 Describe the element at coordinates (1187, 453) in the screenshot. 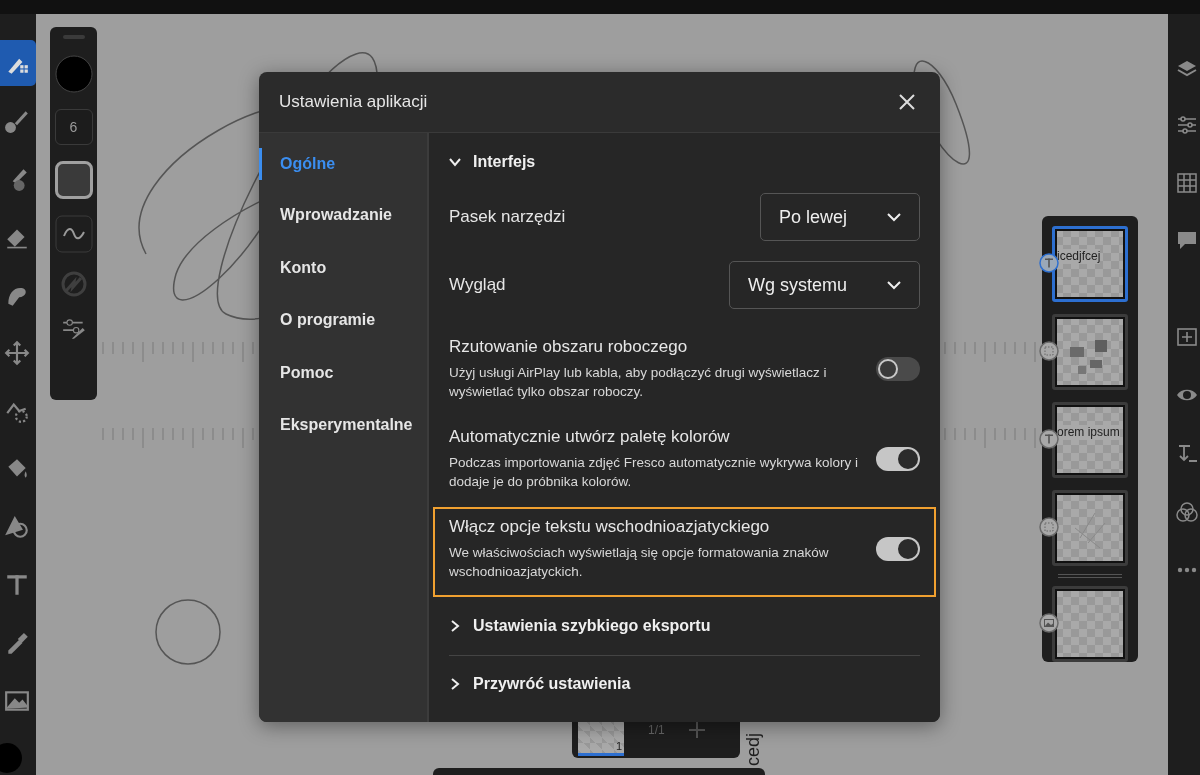

I see `merge-down-icon` at that location.